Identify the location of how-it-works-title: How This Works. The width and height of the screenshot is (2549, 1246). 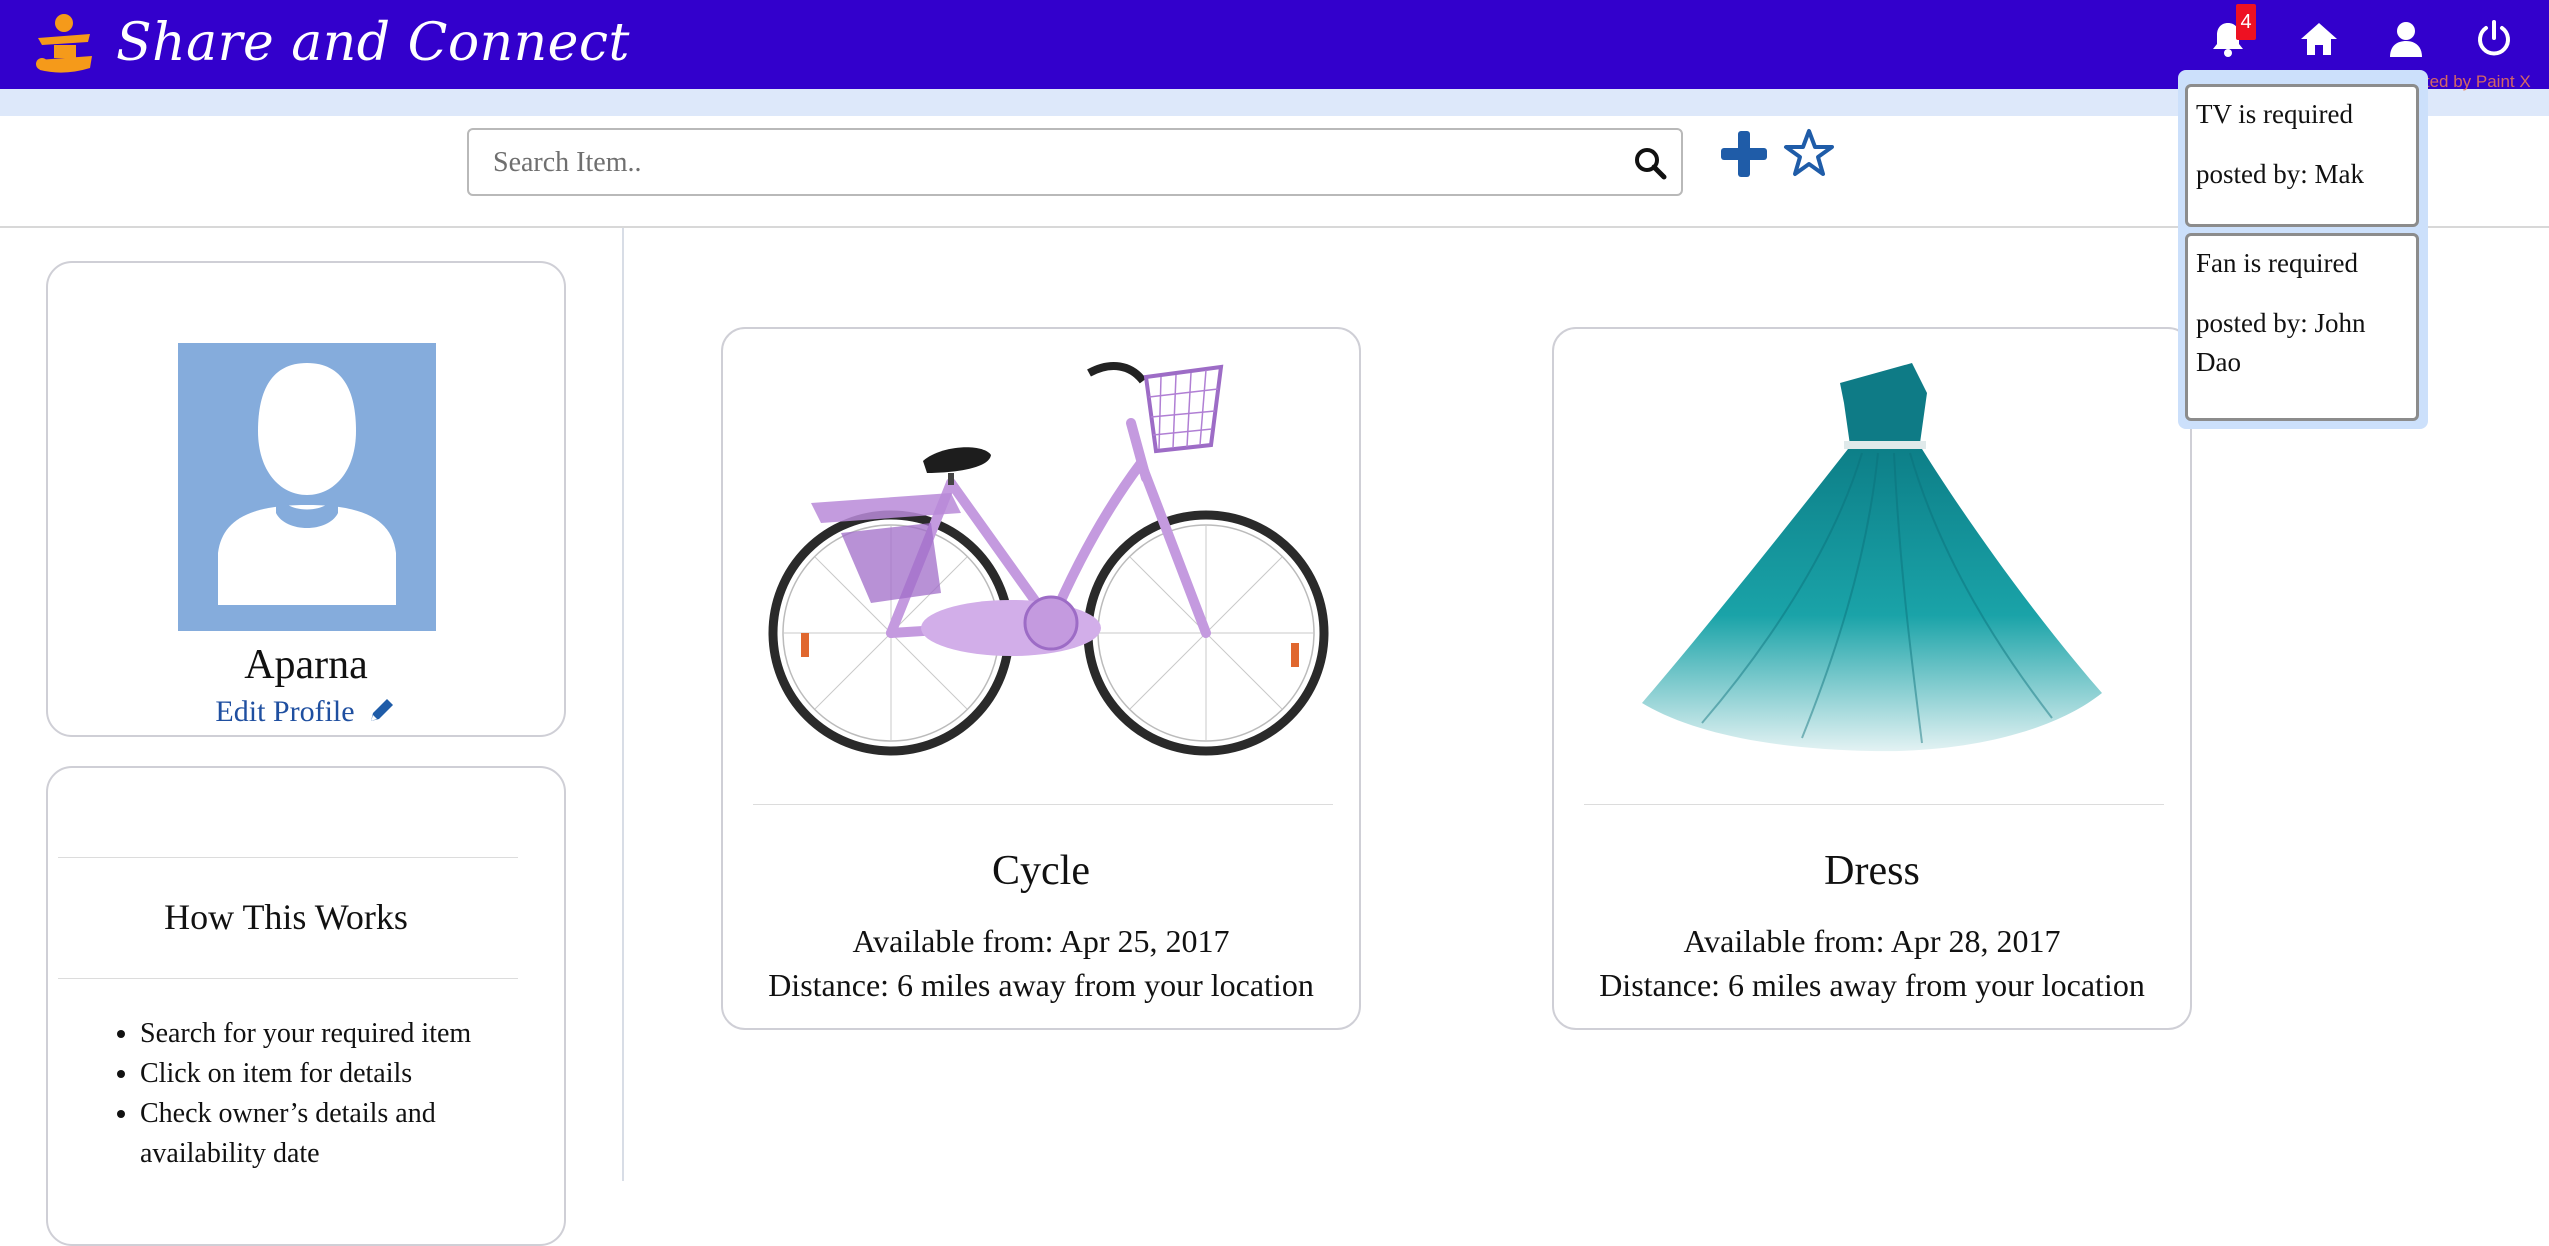
(286, 917).